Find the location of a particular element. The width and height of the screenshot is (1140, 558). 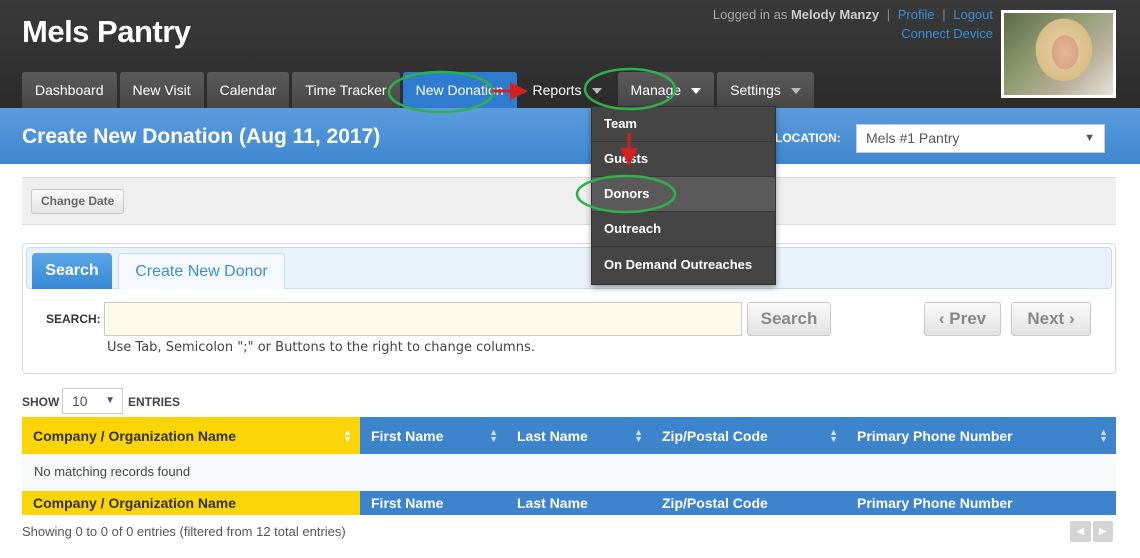

profile-link: Profile is located at coordinates (916, 14).